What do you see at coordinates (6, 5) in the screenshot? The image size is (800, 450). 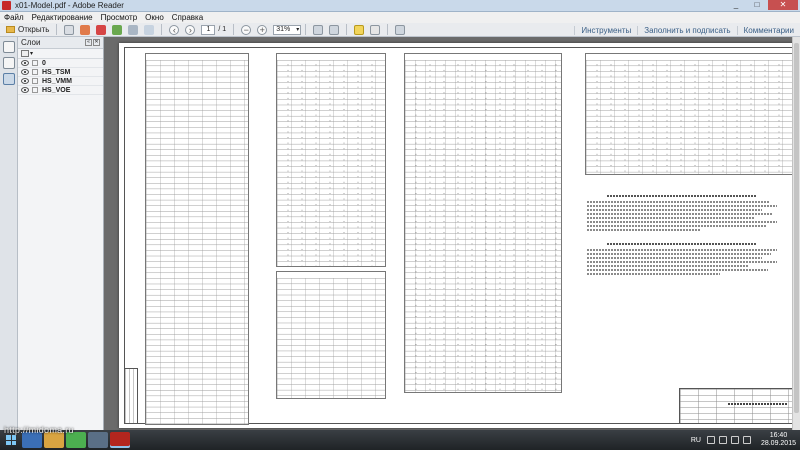 I see `adobe-reader-icon` at bounding box center [6, 5].